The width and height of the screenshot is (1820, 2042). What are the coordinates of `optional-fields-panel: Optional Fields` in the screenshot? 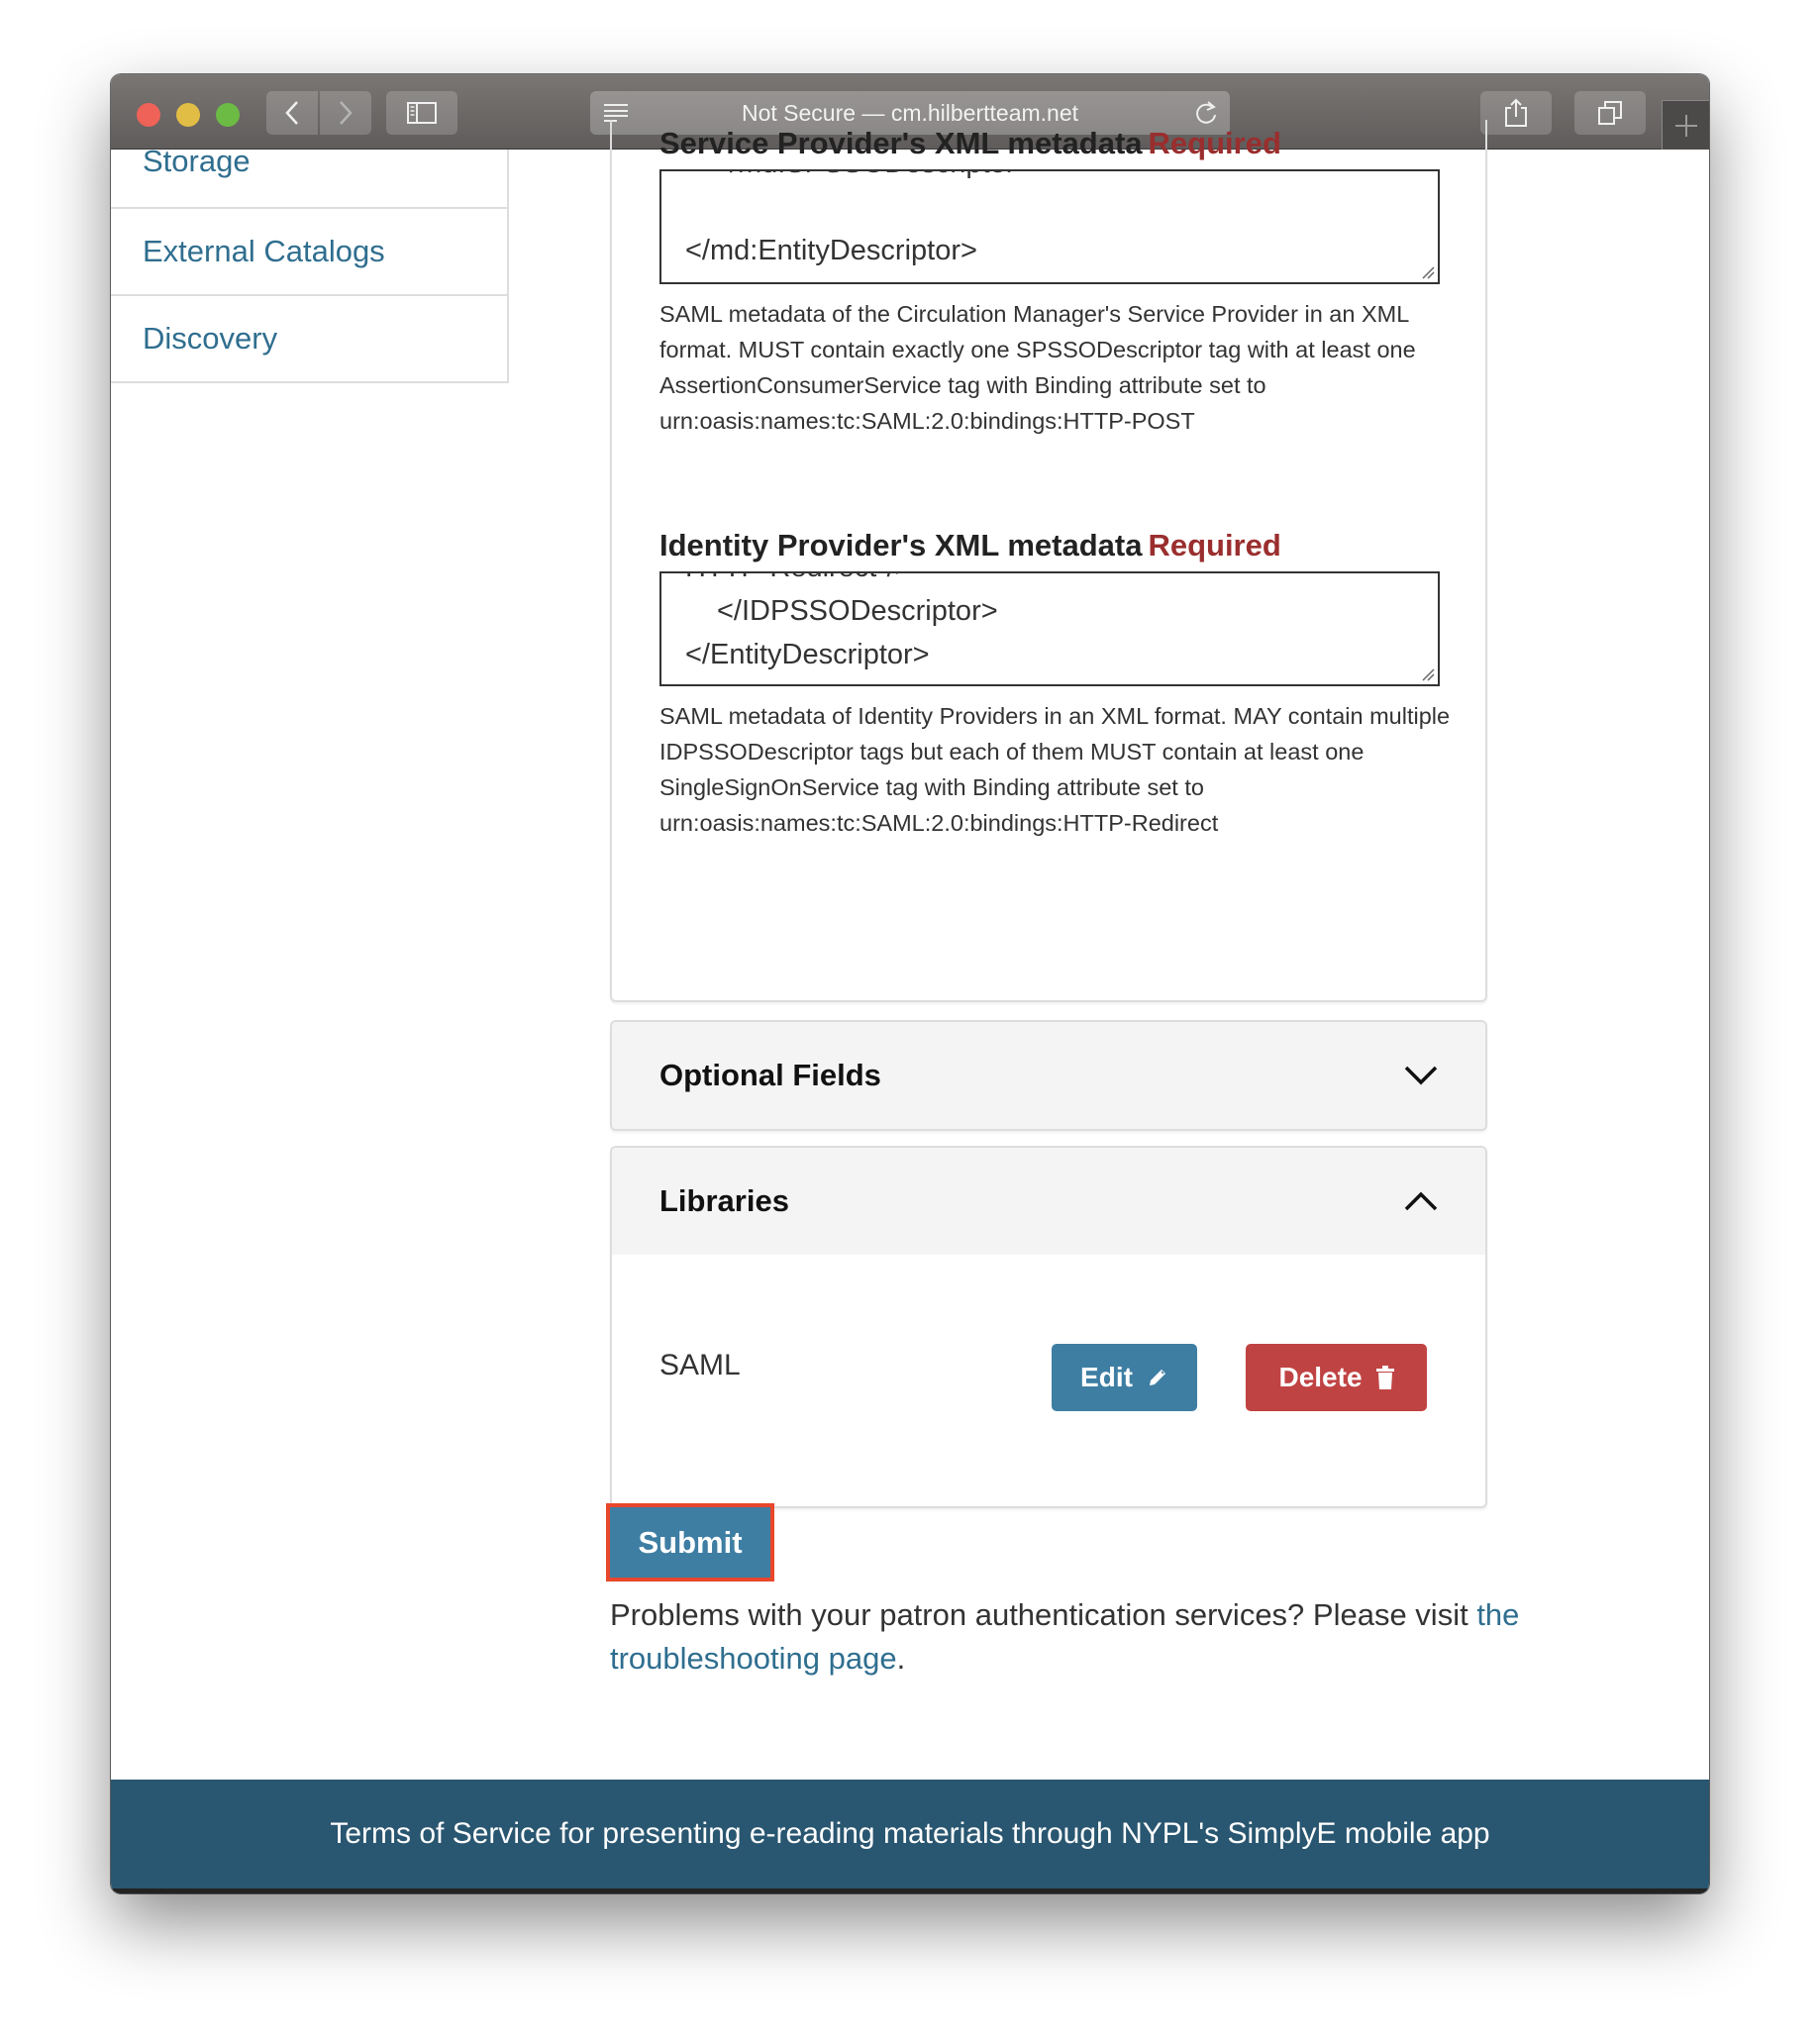 It's located at (1048, 1075).